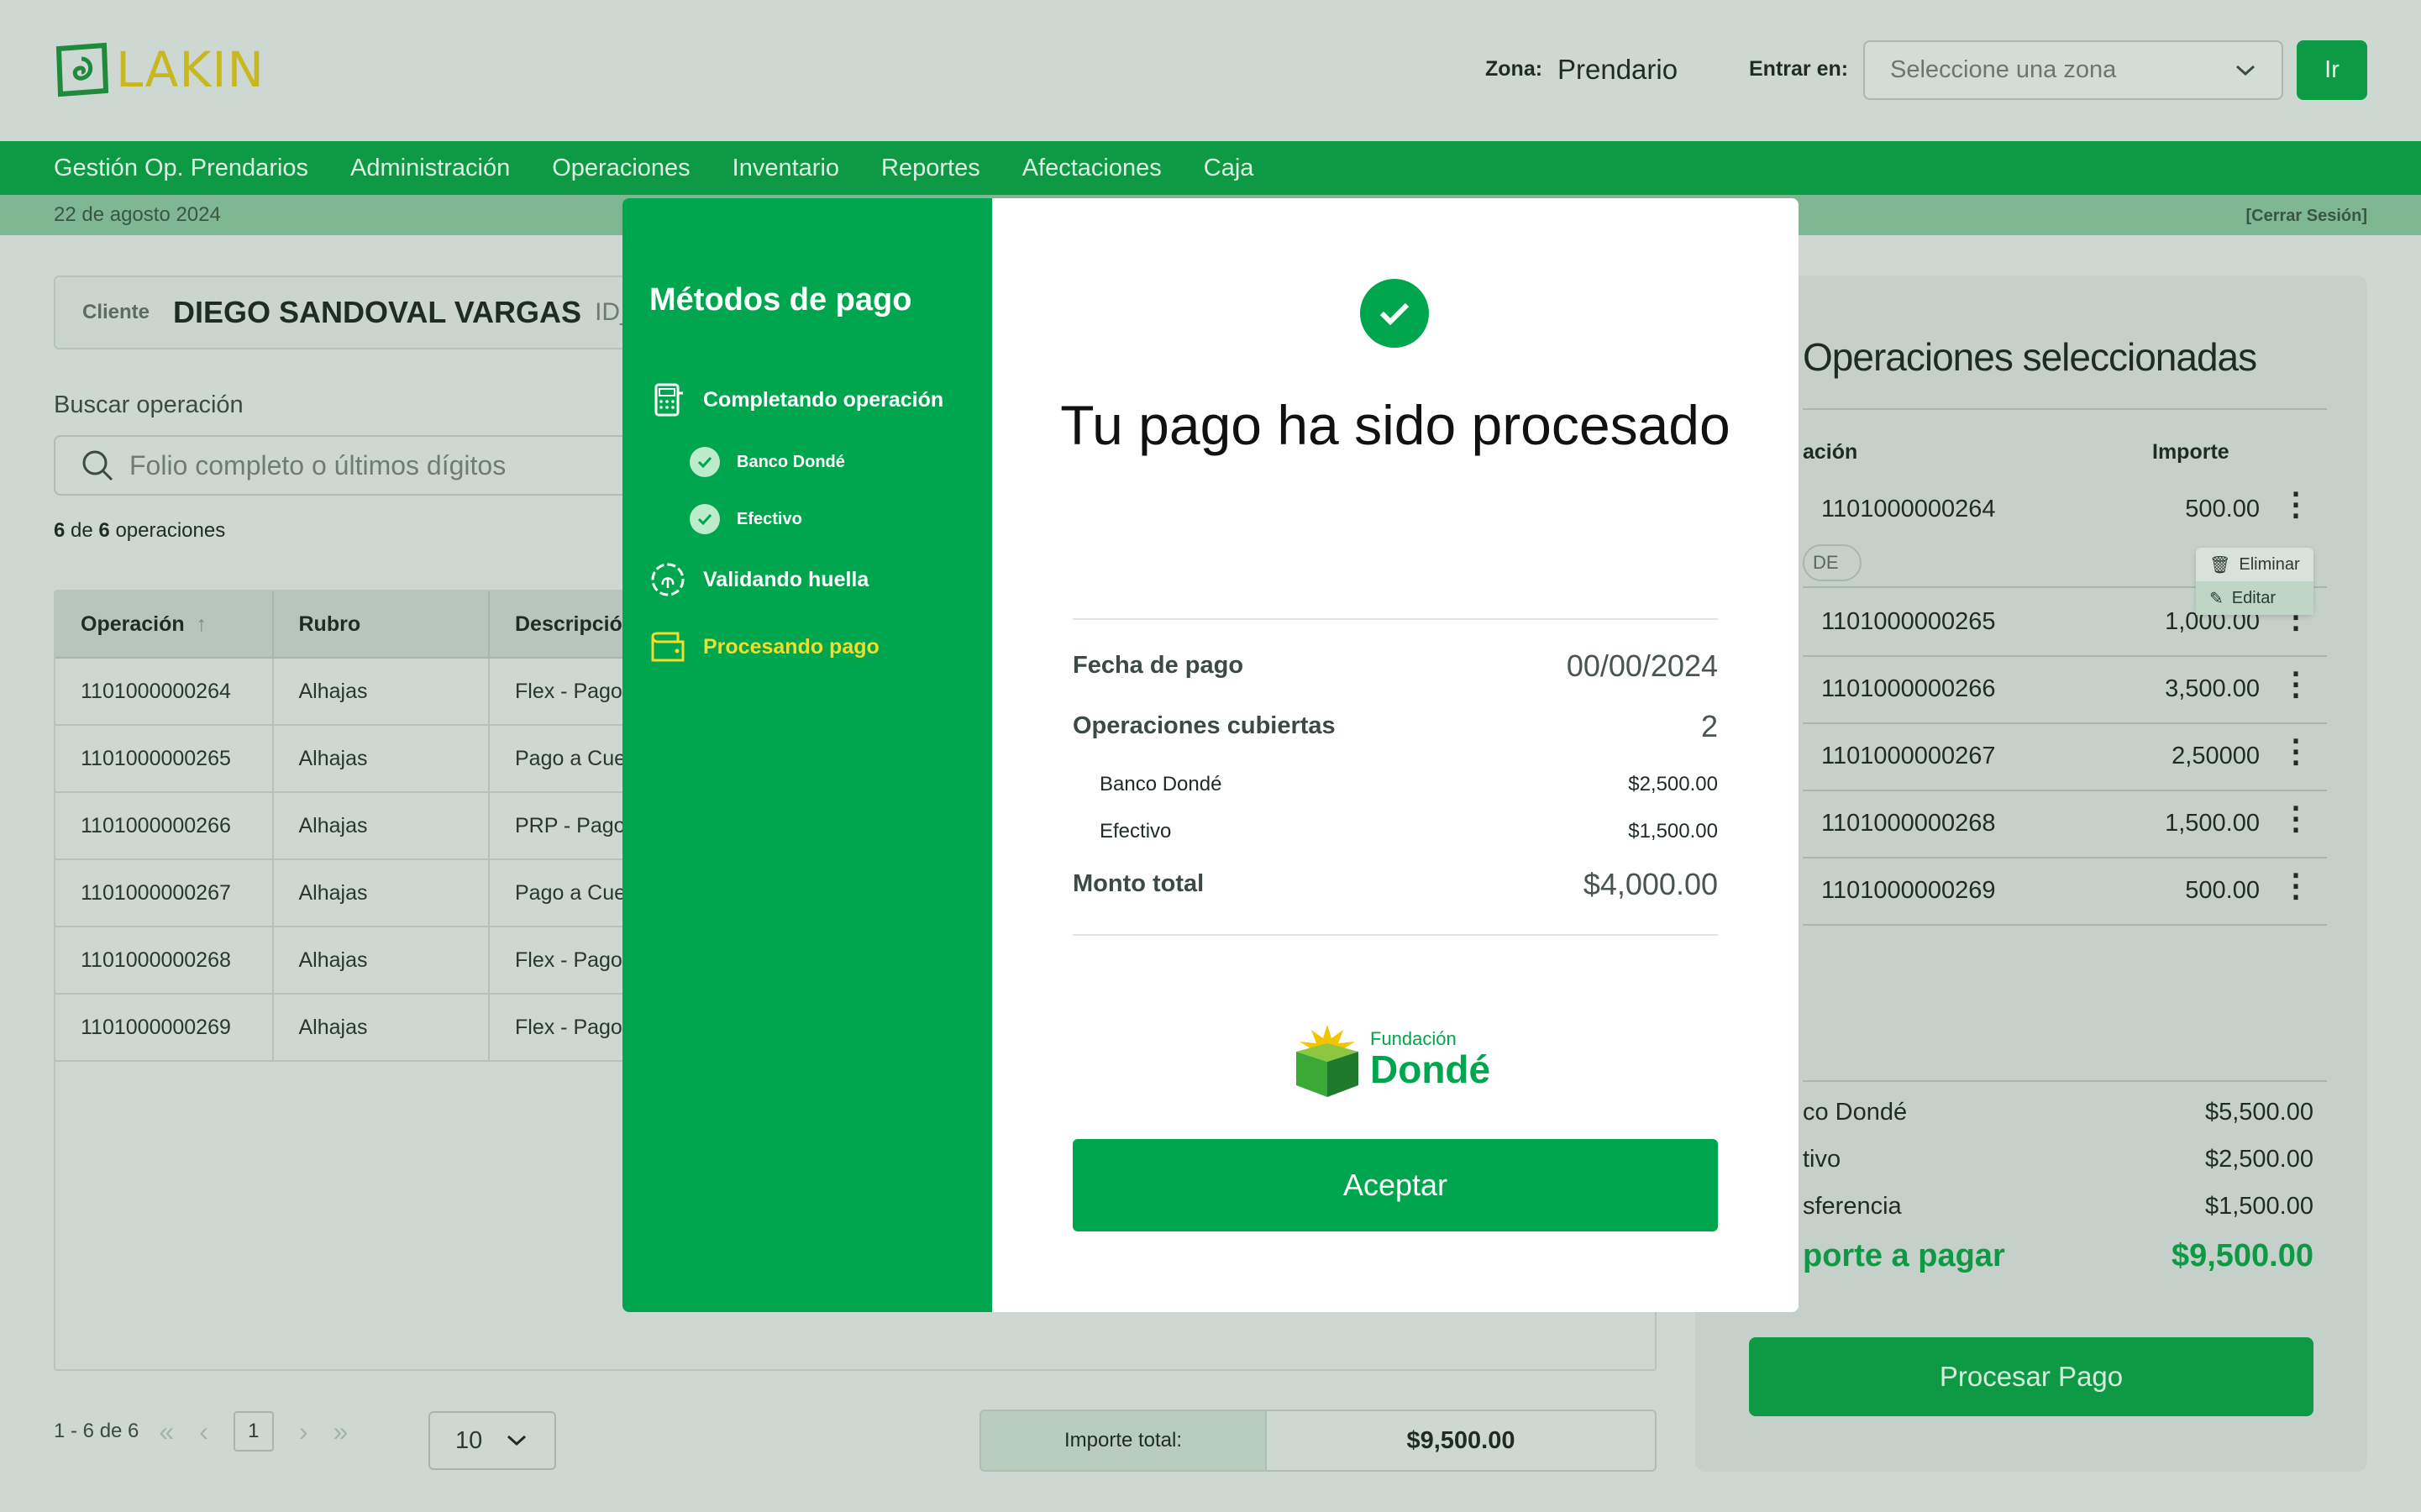 The height and width of the screenshot is (1512, 2421). I want to click on go-button: Ir, so click(2332, 70).